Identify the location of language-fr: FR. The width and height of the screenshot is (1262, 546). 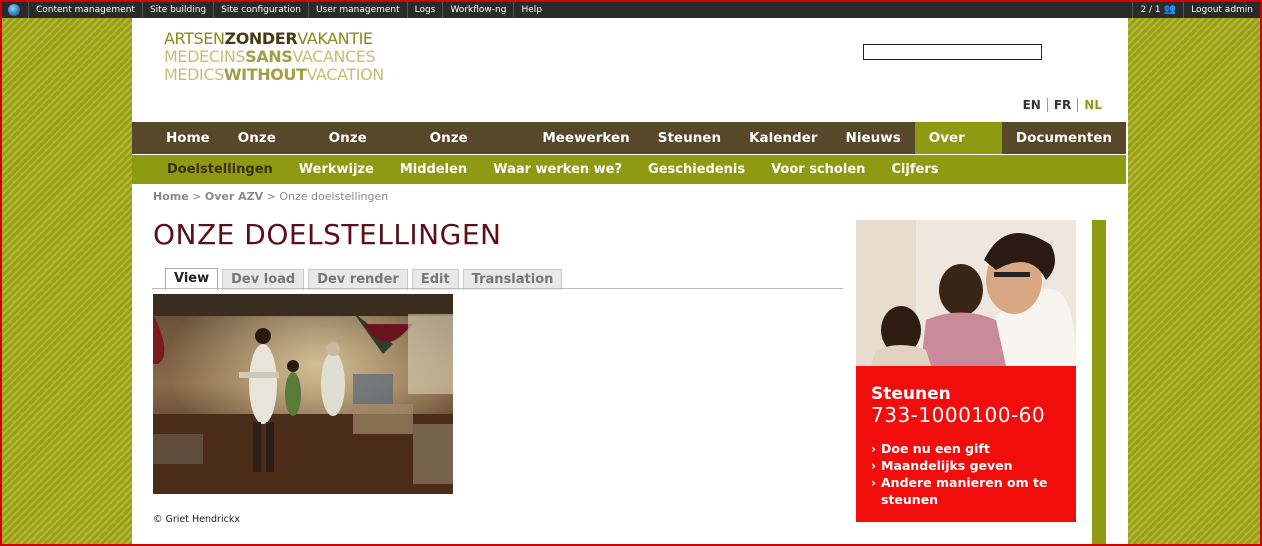
(1061, 105).